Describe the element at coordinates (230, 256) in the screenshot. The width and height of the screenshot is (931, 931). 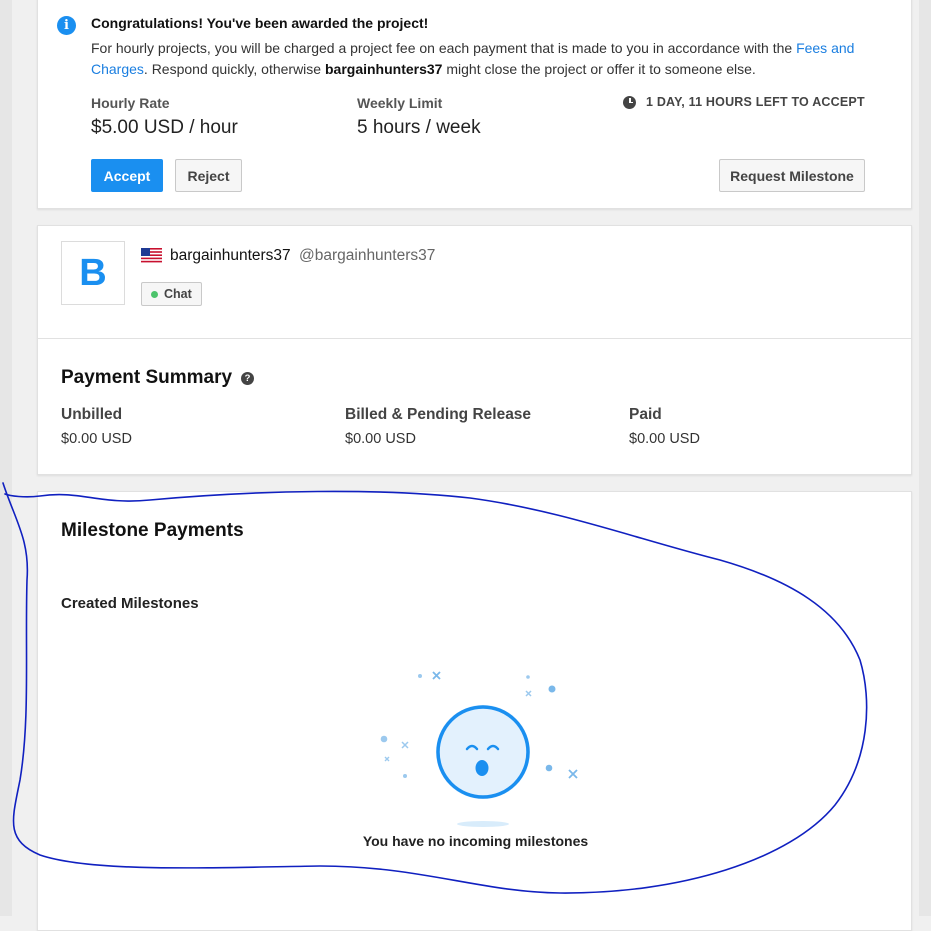
I see `employer-username: bargainhunters37` at that location.